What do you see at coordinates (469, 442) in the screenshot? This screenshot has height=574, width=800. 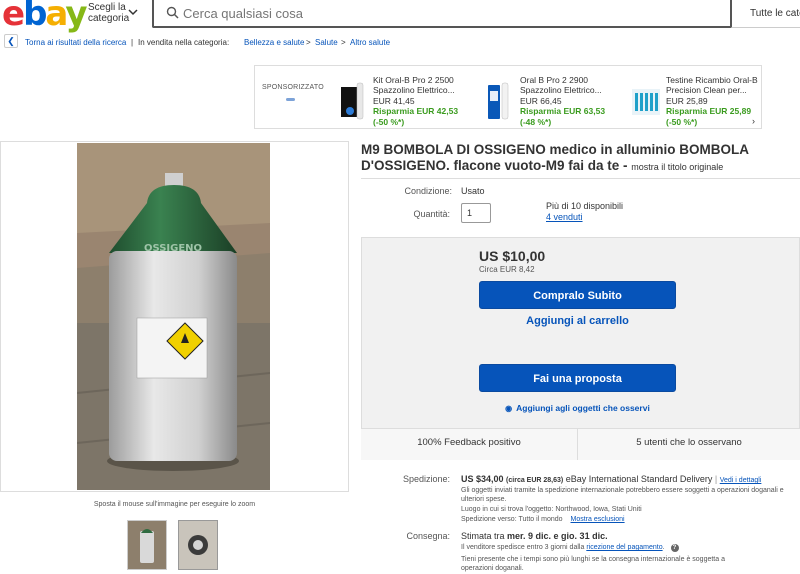 I see `feedback-stat: 100% Feedback positivo` at bounding box center [469, 442].